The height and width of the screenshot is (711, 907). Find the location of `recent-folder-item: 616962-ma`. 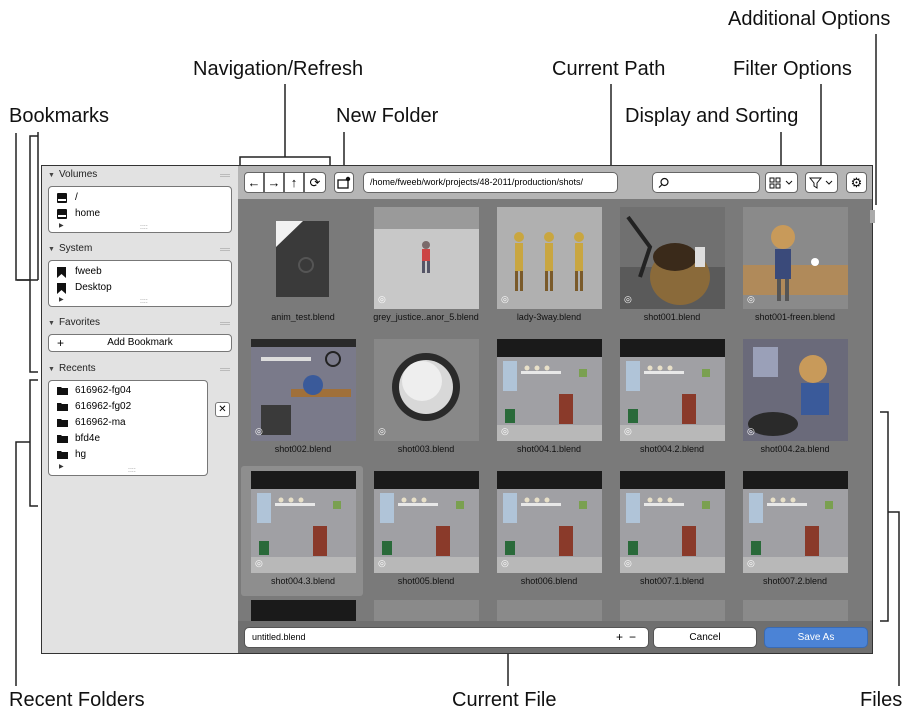

recent-folder-item: 616962-ma is located at coordinates (128, 423).